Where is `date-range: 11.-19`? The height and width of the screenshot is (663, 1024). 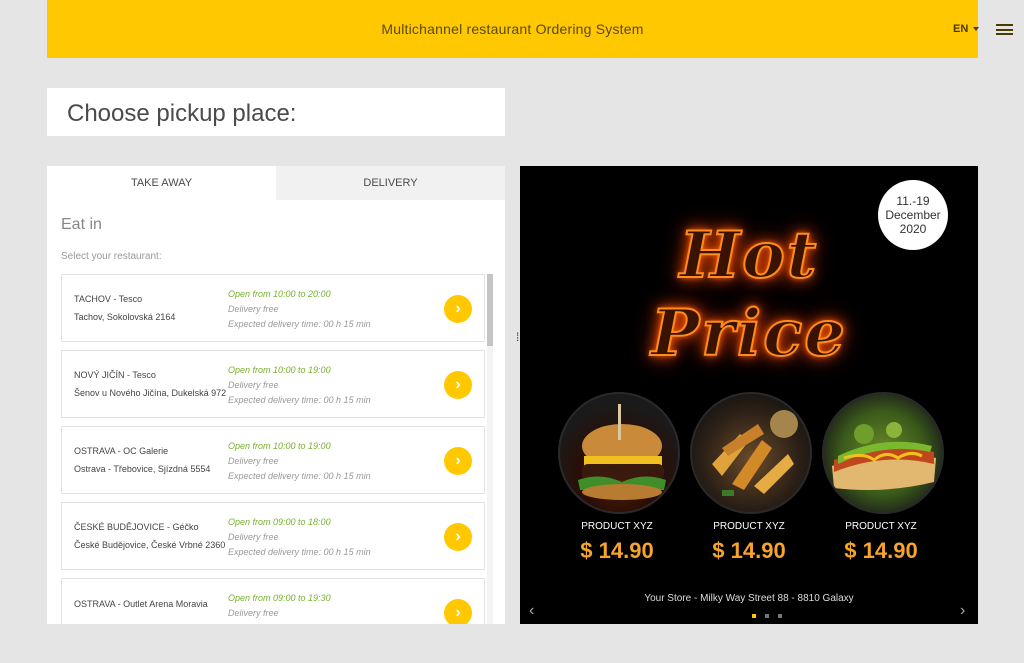 date-range: 11.-19 is located at coordinates (913, 201).